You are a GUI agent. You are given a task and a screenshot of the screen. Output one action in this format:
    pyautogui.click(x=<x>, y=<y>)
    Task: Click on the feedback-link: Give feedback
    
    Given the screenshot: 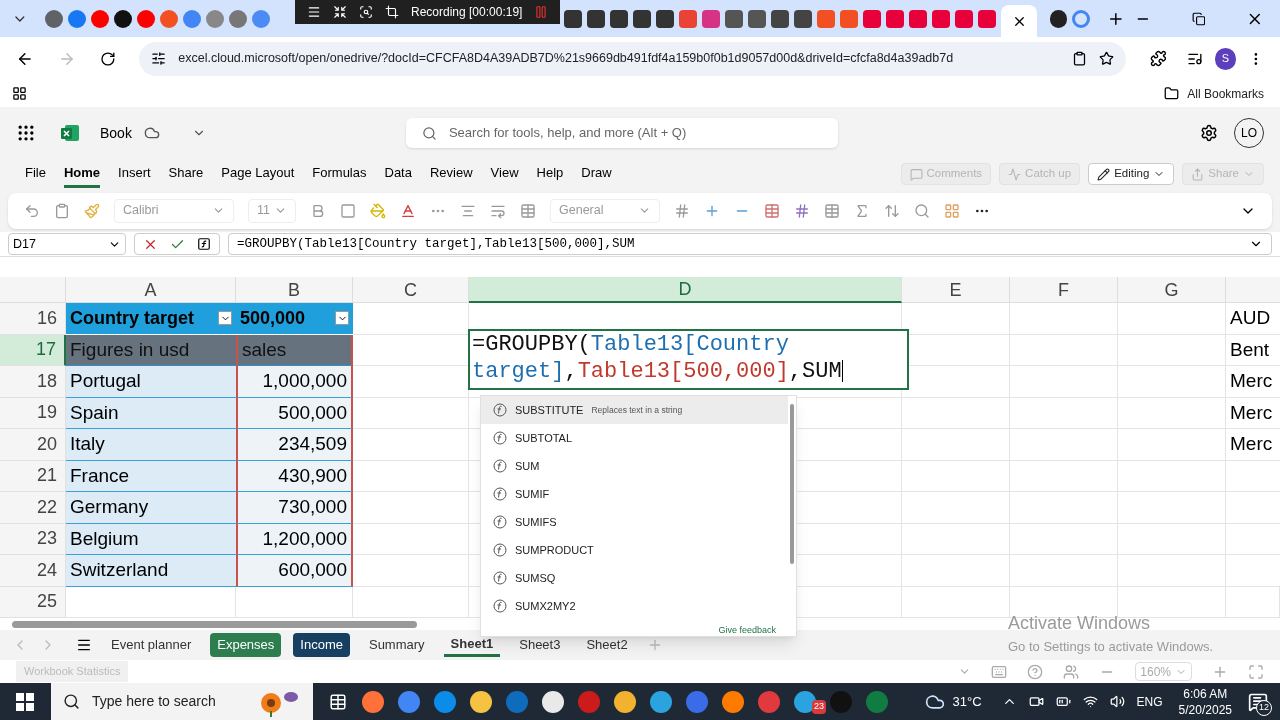 What is the action you would take?
    pyautogui.click(x=747, y=631)
    